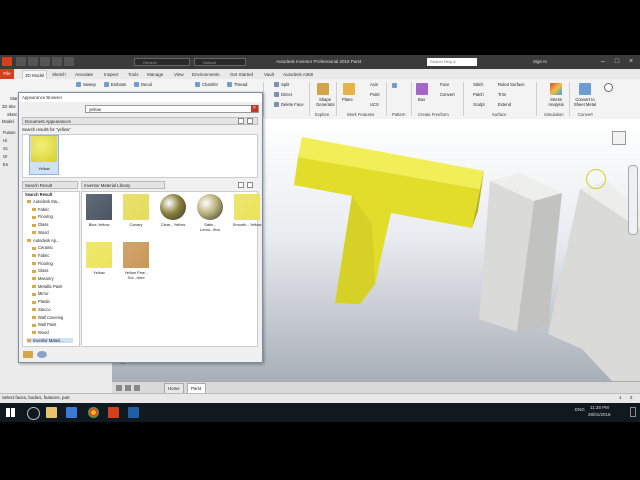 Image resolution: width=640 pixels, height=480 pixels. Describe the element at coordinates (478, 94) in the screenshot. I see `patch-button: Patch` at that location.